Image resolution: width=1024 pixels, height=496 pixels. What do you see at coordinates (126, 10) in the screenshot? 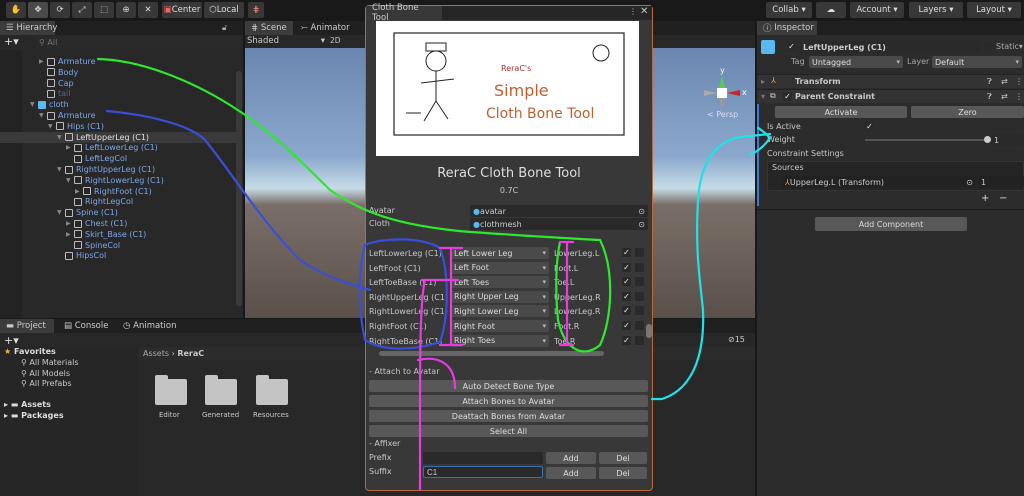
I see `transform-tool-button: ⊕` at bounding box center [126, 10].